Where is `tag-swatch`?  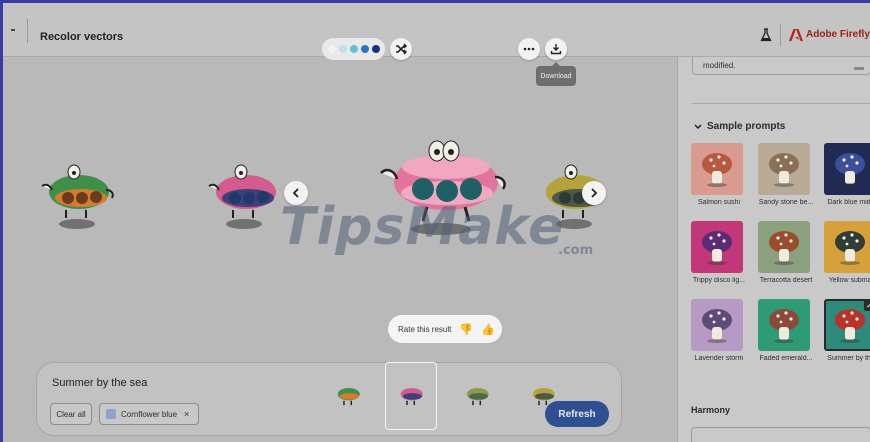 tag-swatch is located at coordinates (111, 414).